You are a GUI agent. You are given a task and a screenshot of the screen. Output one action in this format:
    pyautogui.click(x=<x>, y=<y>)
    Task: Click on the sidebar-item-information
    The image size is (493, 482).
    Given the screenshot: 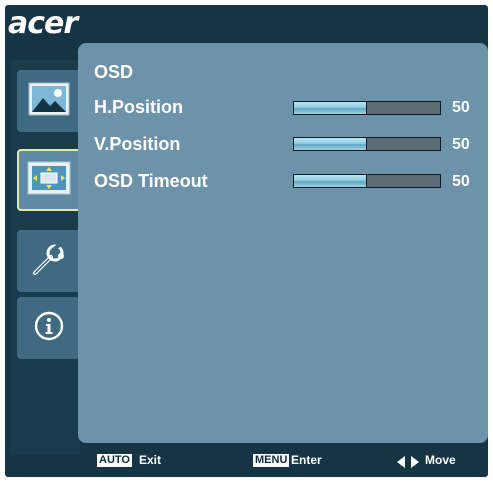 What is the action you would take?
    pyautogui.click(x=49, y=328)
    